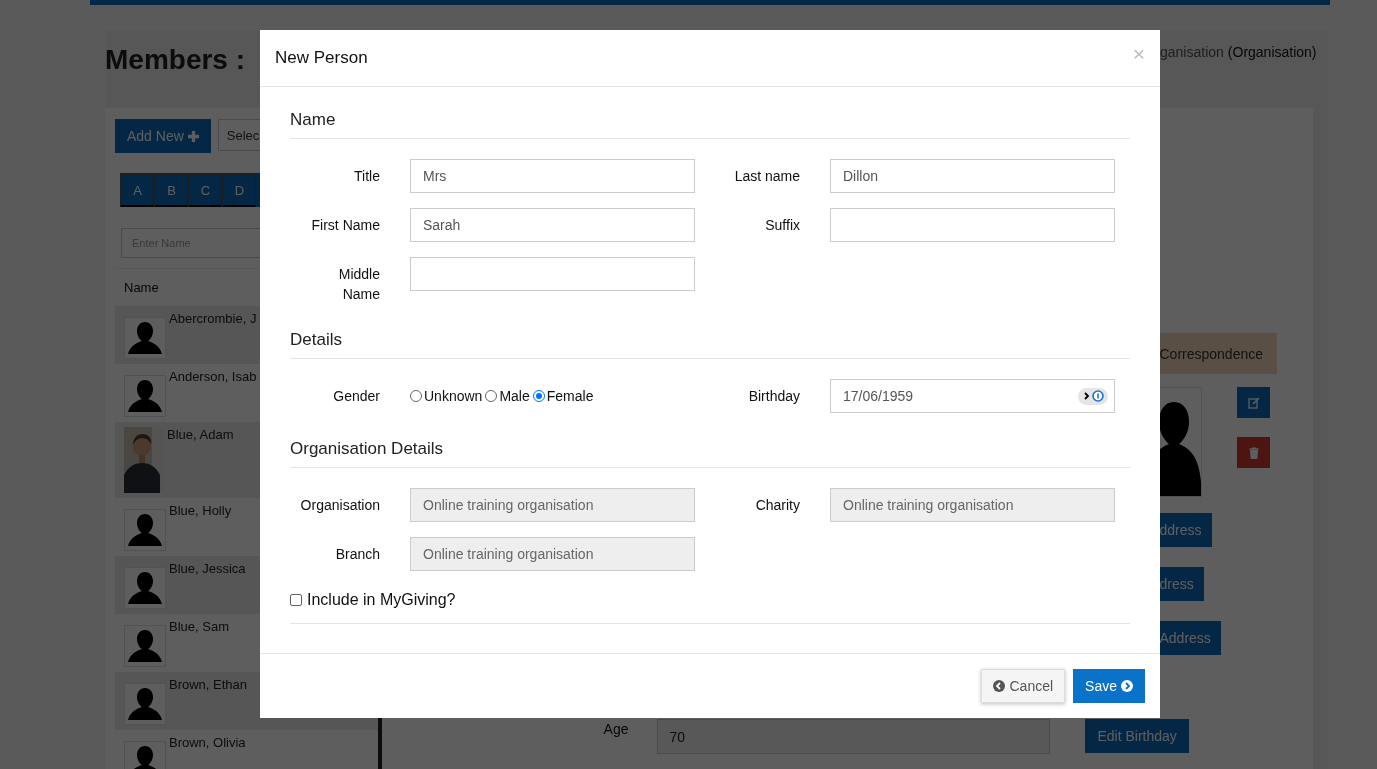  What do you see at coordinates (710, 124) in the screenshot?
I see `section-heading: Name` at bounding box center [710, 124].